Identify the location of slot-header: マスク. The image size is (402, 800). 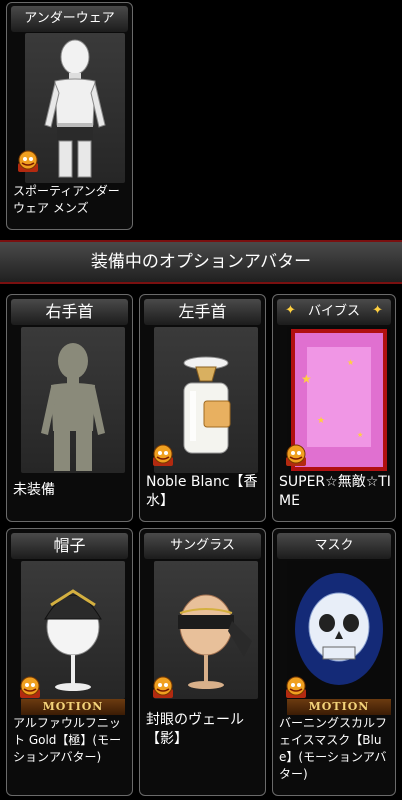
(334, 546).